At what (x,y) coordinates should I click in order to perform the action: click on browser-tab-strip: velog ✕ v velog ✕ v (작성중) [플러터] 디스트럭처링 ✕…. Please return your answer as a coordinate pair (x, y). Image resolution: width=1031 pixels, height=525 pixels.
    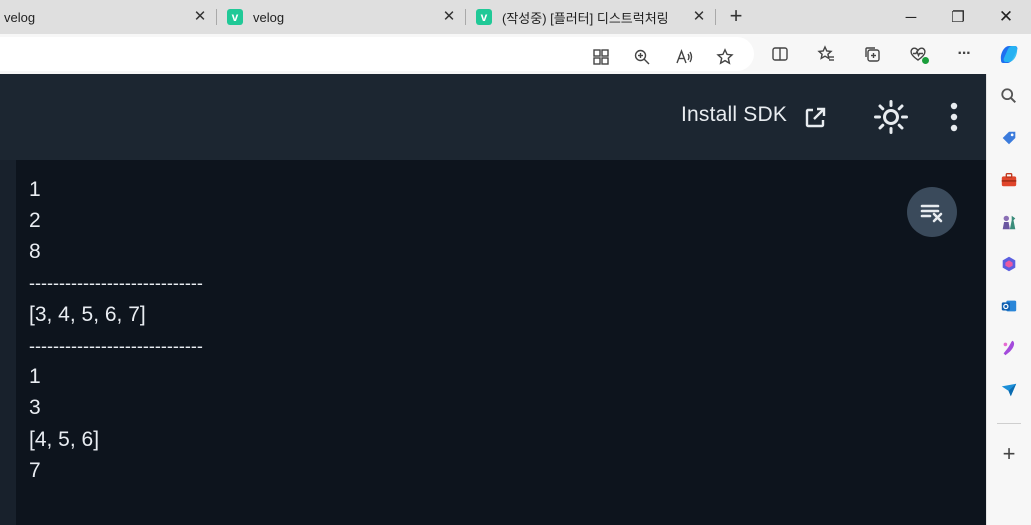
    Looking at the image, I should click on (515, 17).